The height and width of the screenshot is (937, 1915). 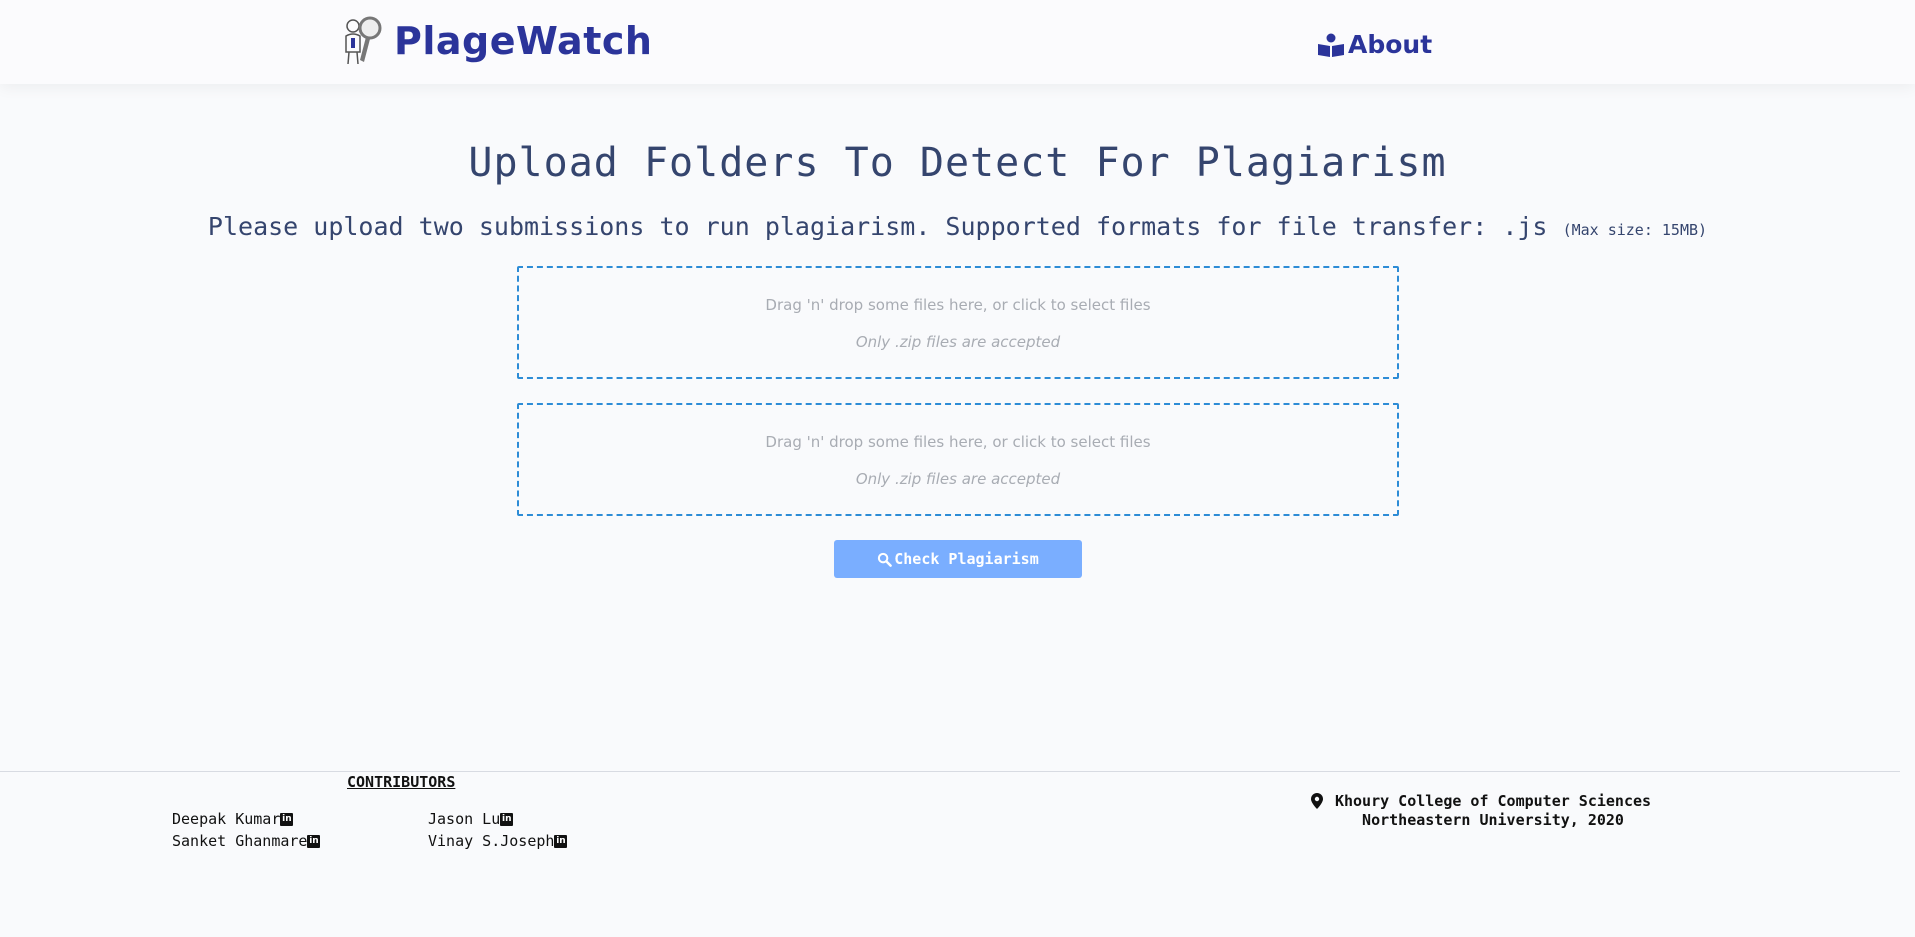 What do you see at coordinates (401, 782) in the screenshot?
I see `contributors-heading: CONTRIBUTORS` at bounding box center [401, 782].